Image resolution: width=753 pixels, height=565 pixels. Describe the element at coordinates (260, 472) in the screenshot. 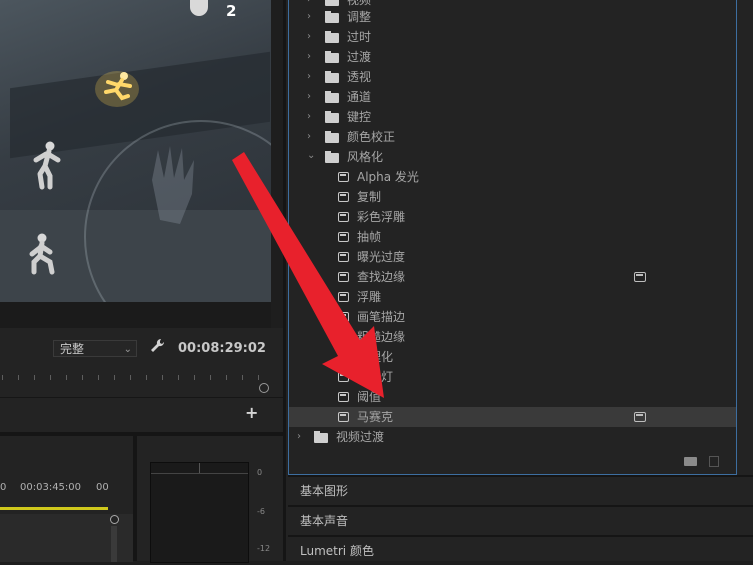

I see `meter-label-0: 0` at that location.